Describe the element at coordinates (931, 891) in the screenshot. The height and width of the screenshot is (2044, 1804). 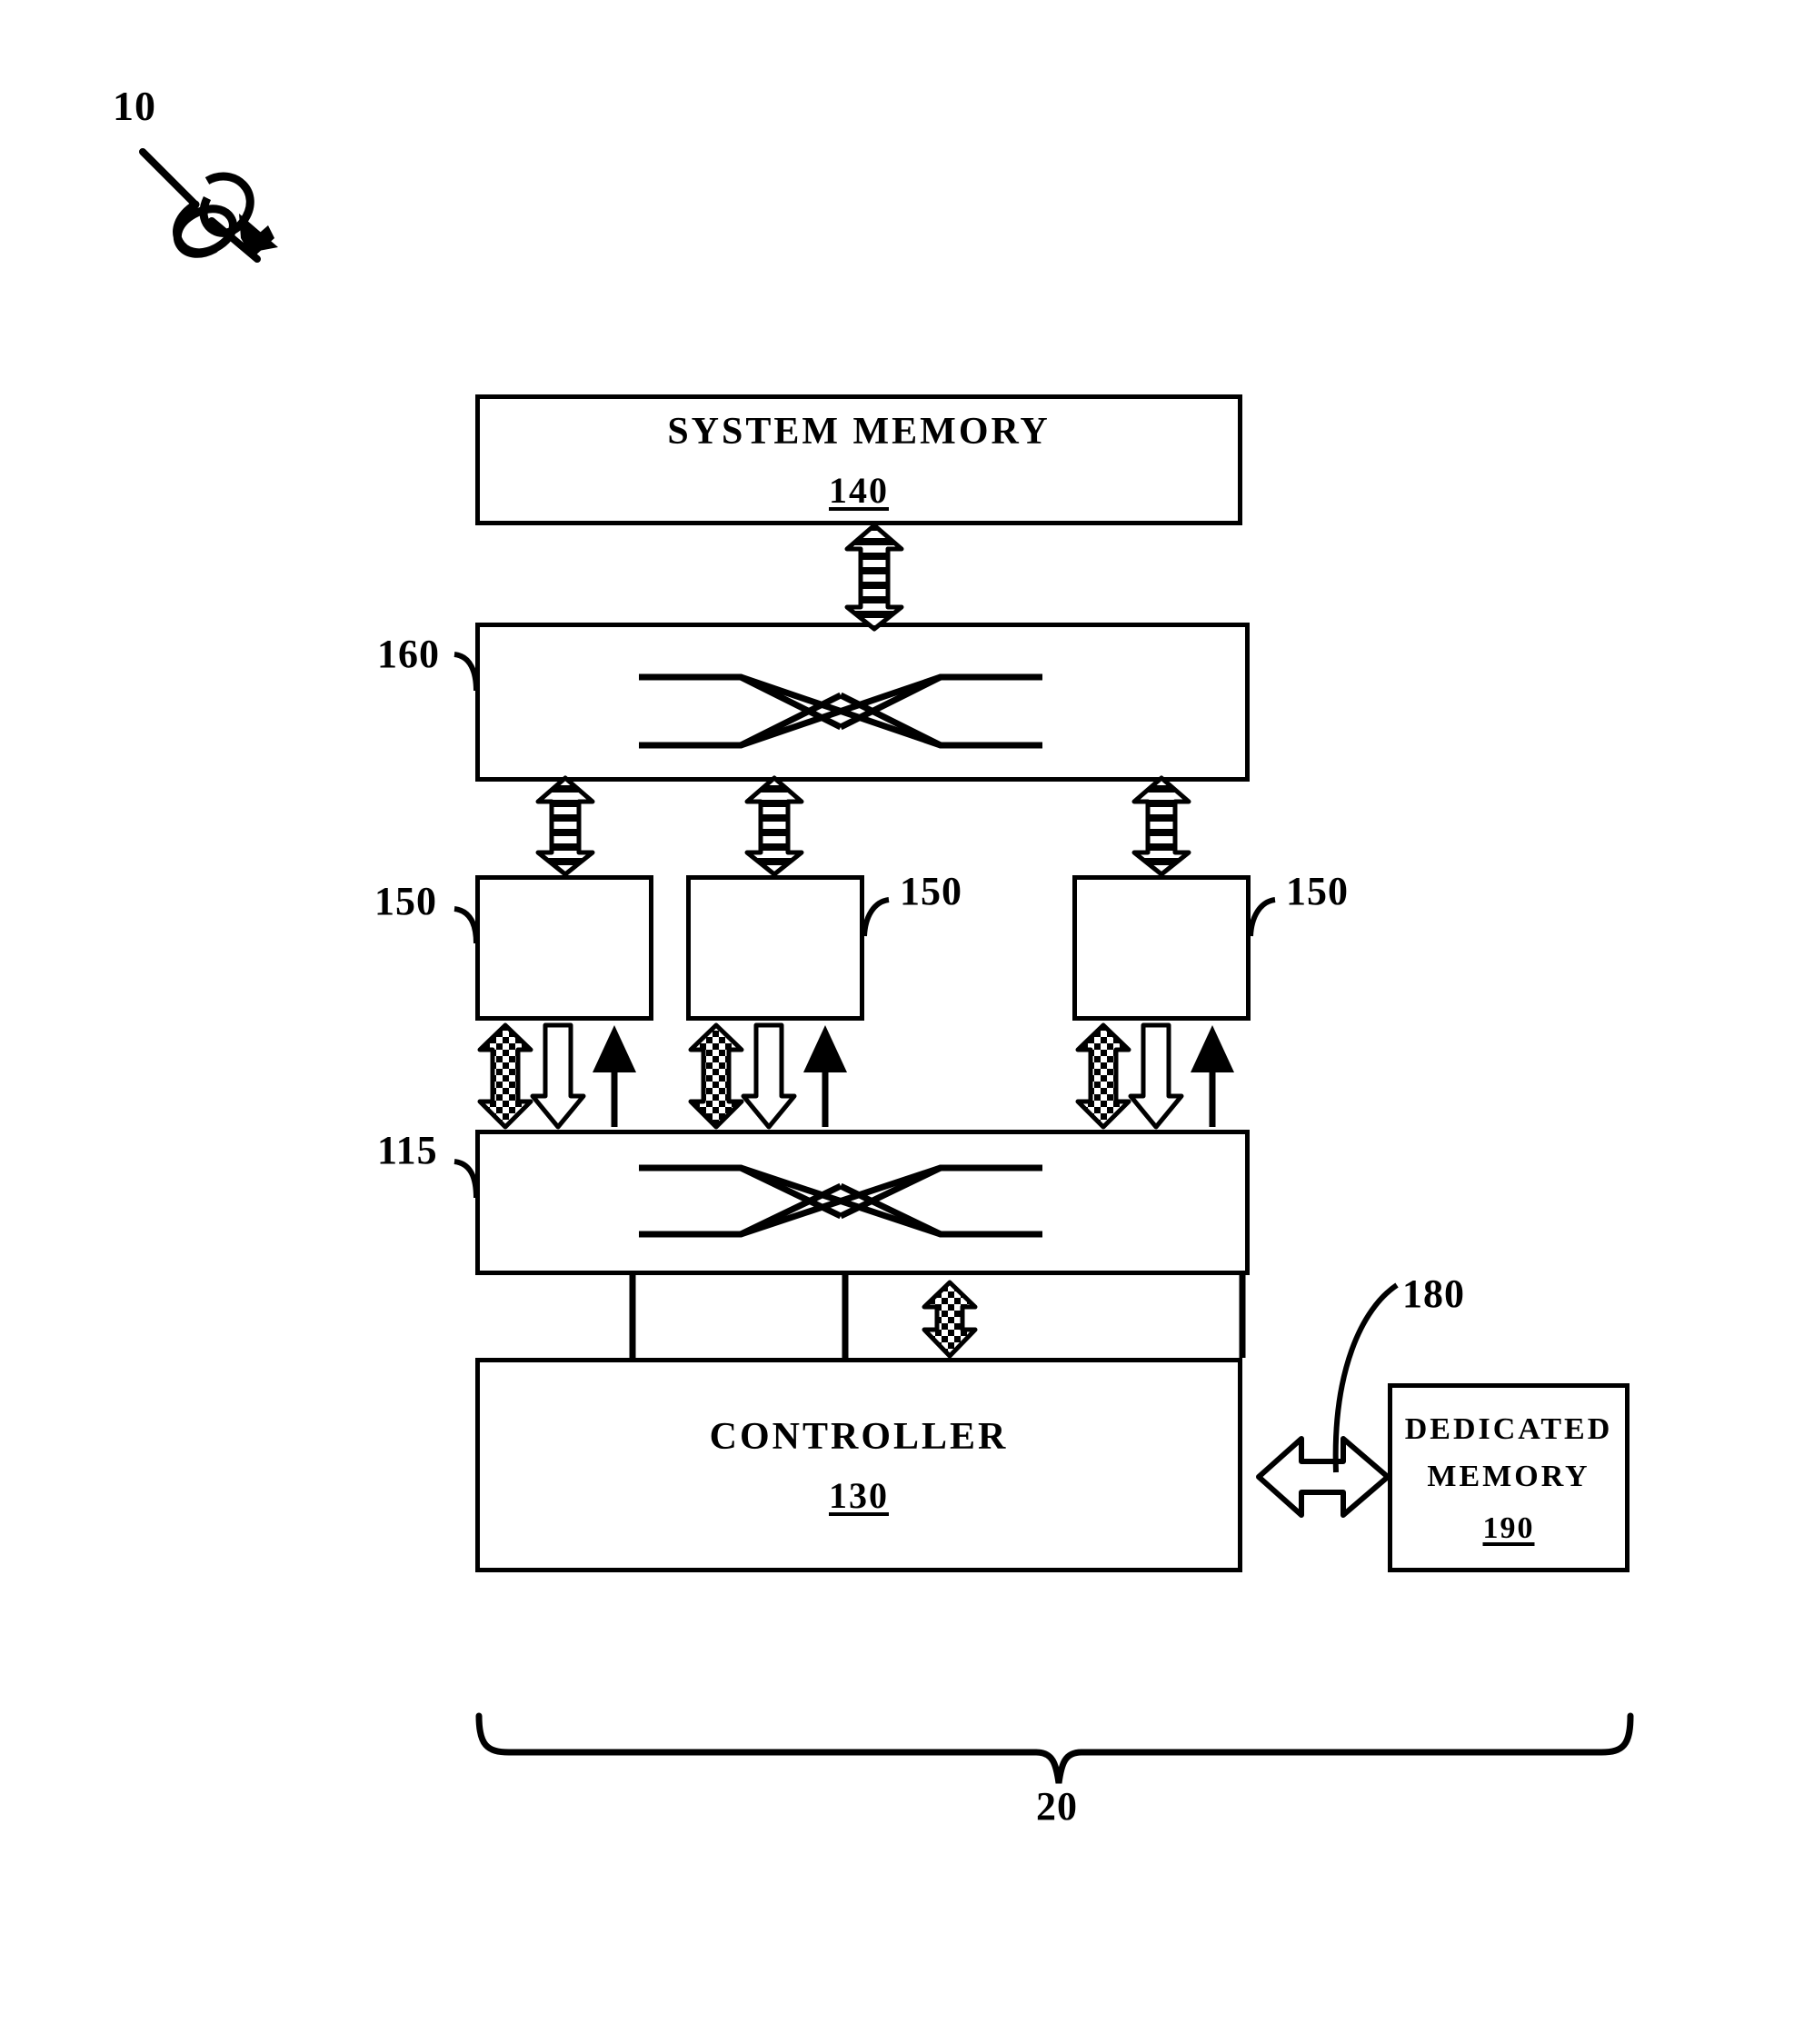
I see `ref-label-150-2: 150` at that location.